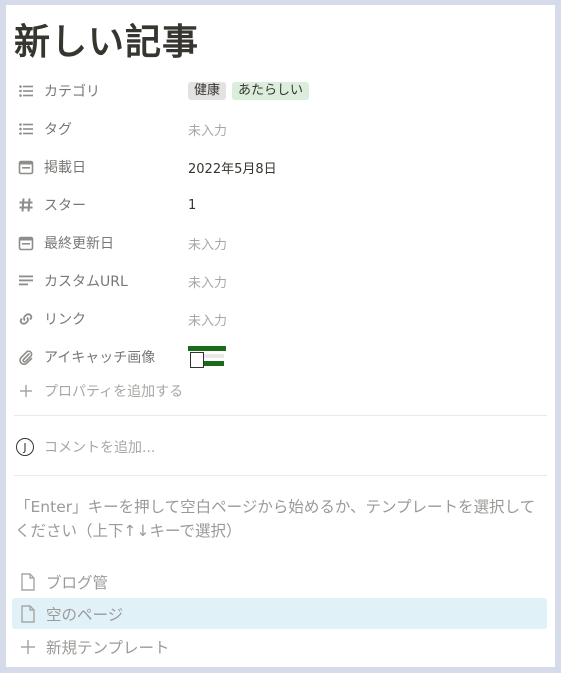 This screenshot has height=673, width=561. What do you see at coordinates (207, 91) in the screenshot?
I see `tag-health: 健康` at bounding box center [207, 91].